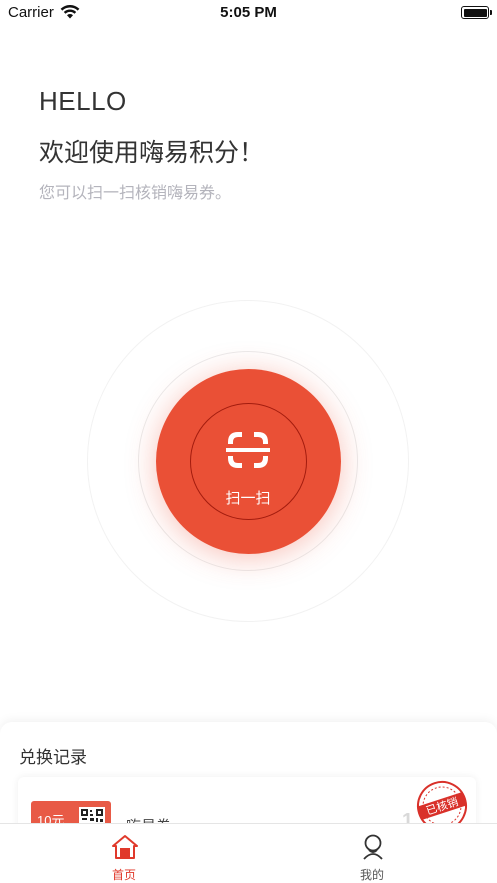 The height and width of the screenshot is (883, 497). I want to click on home-icon, so click(125, 847).